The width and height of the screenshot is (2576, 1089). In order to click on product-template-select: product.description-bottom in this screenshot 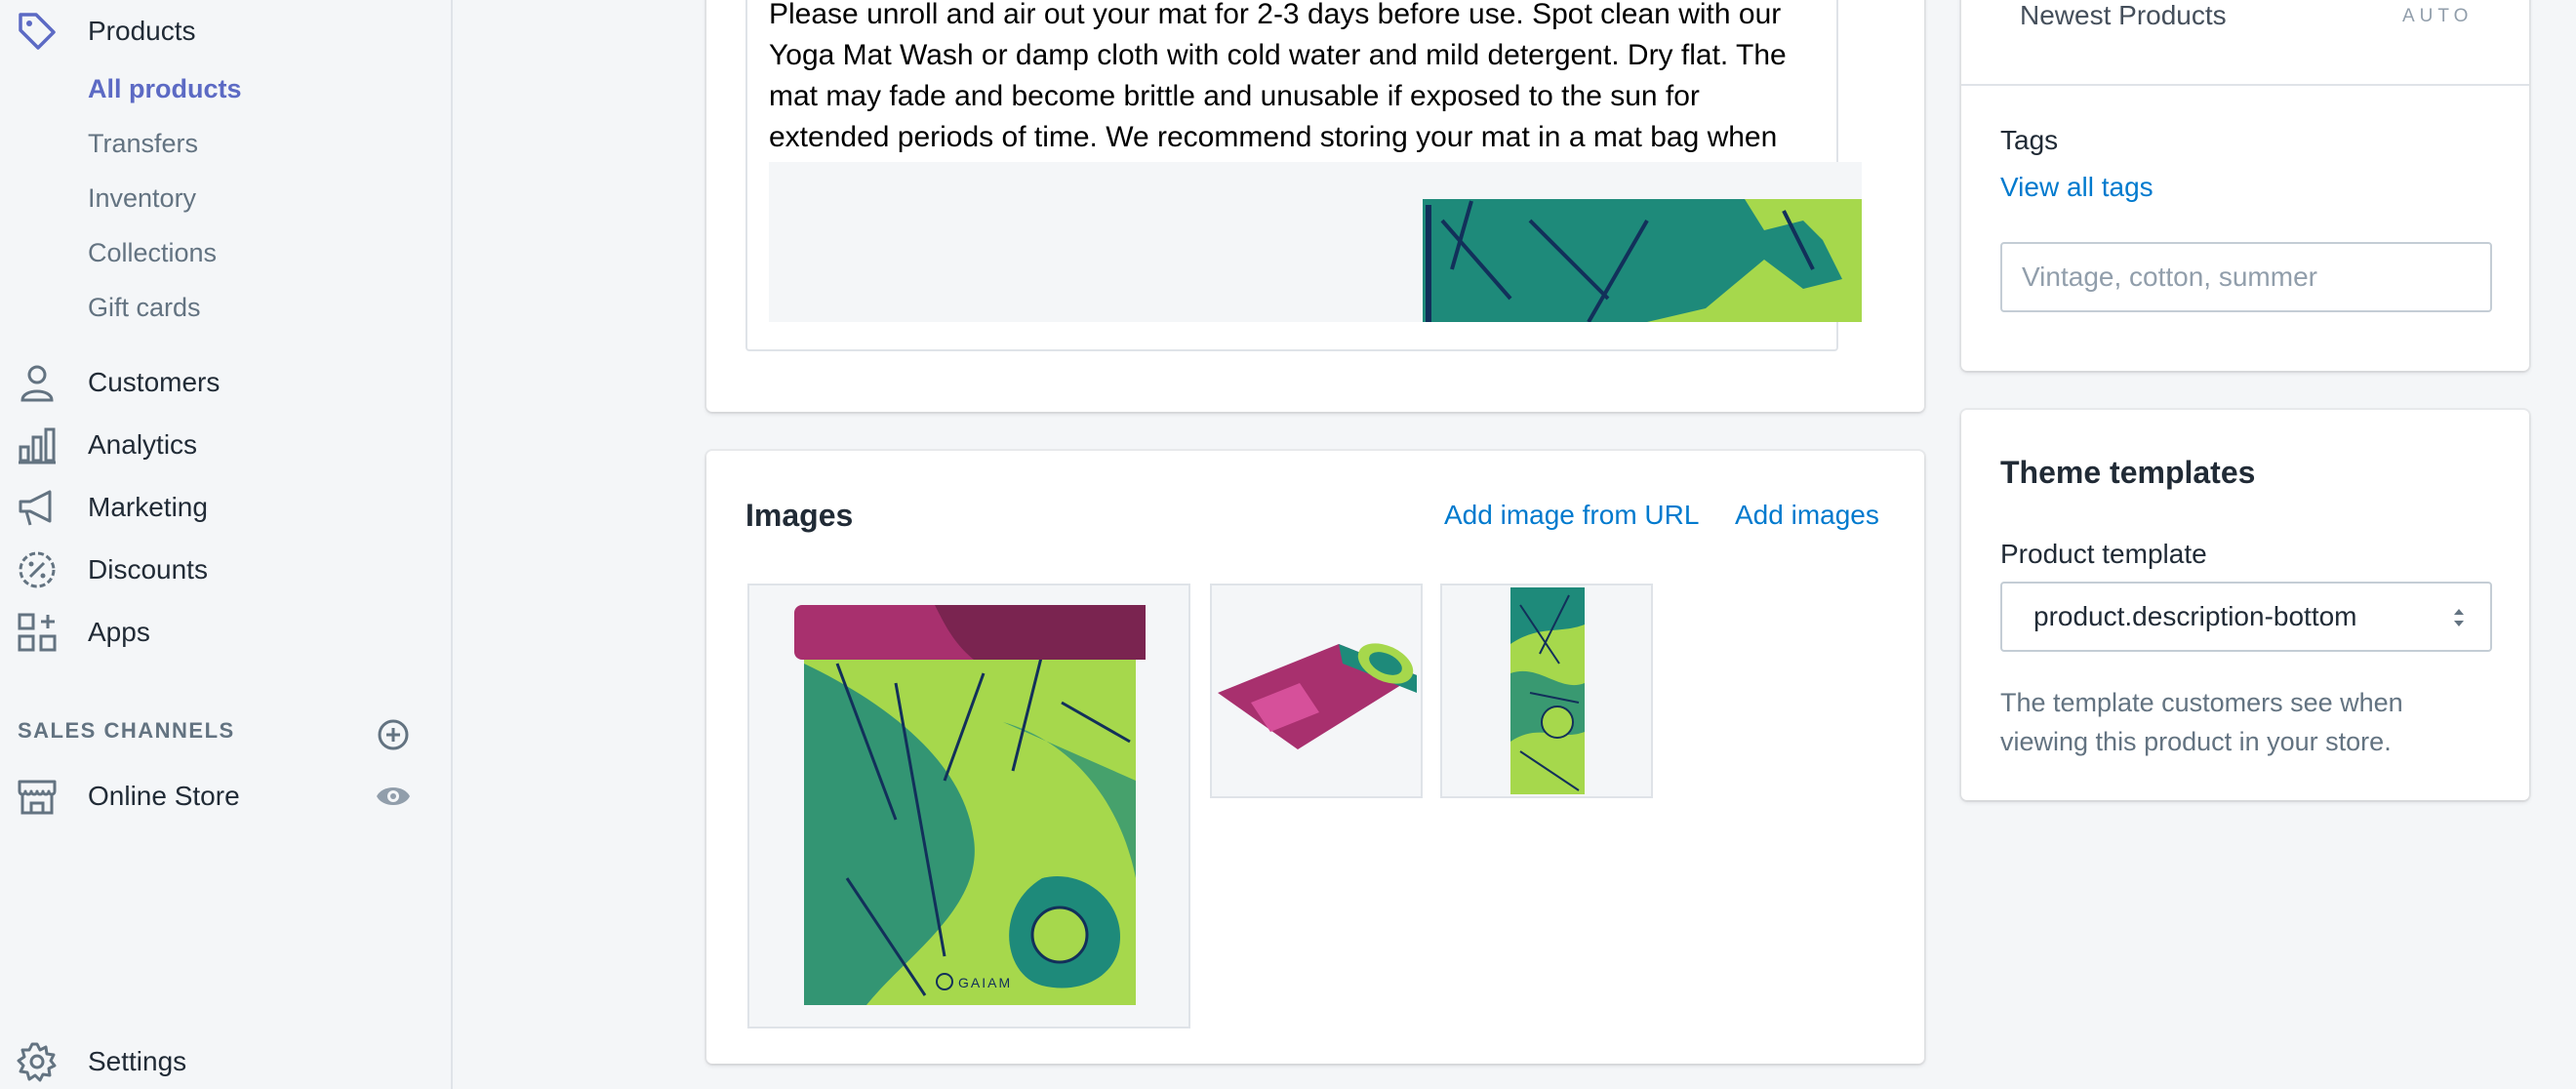, I will do `click(2246, 617)`.